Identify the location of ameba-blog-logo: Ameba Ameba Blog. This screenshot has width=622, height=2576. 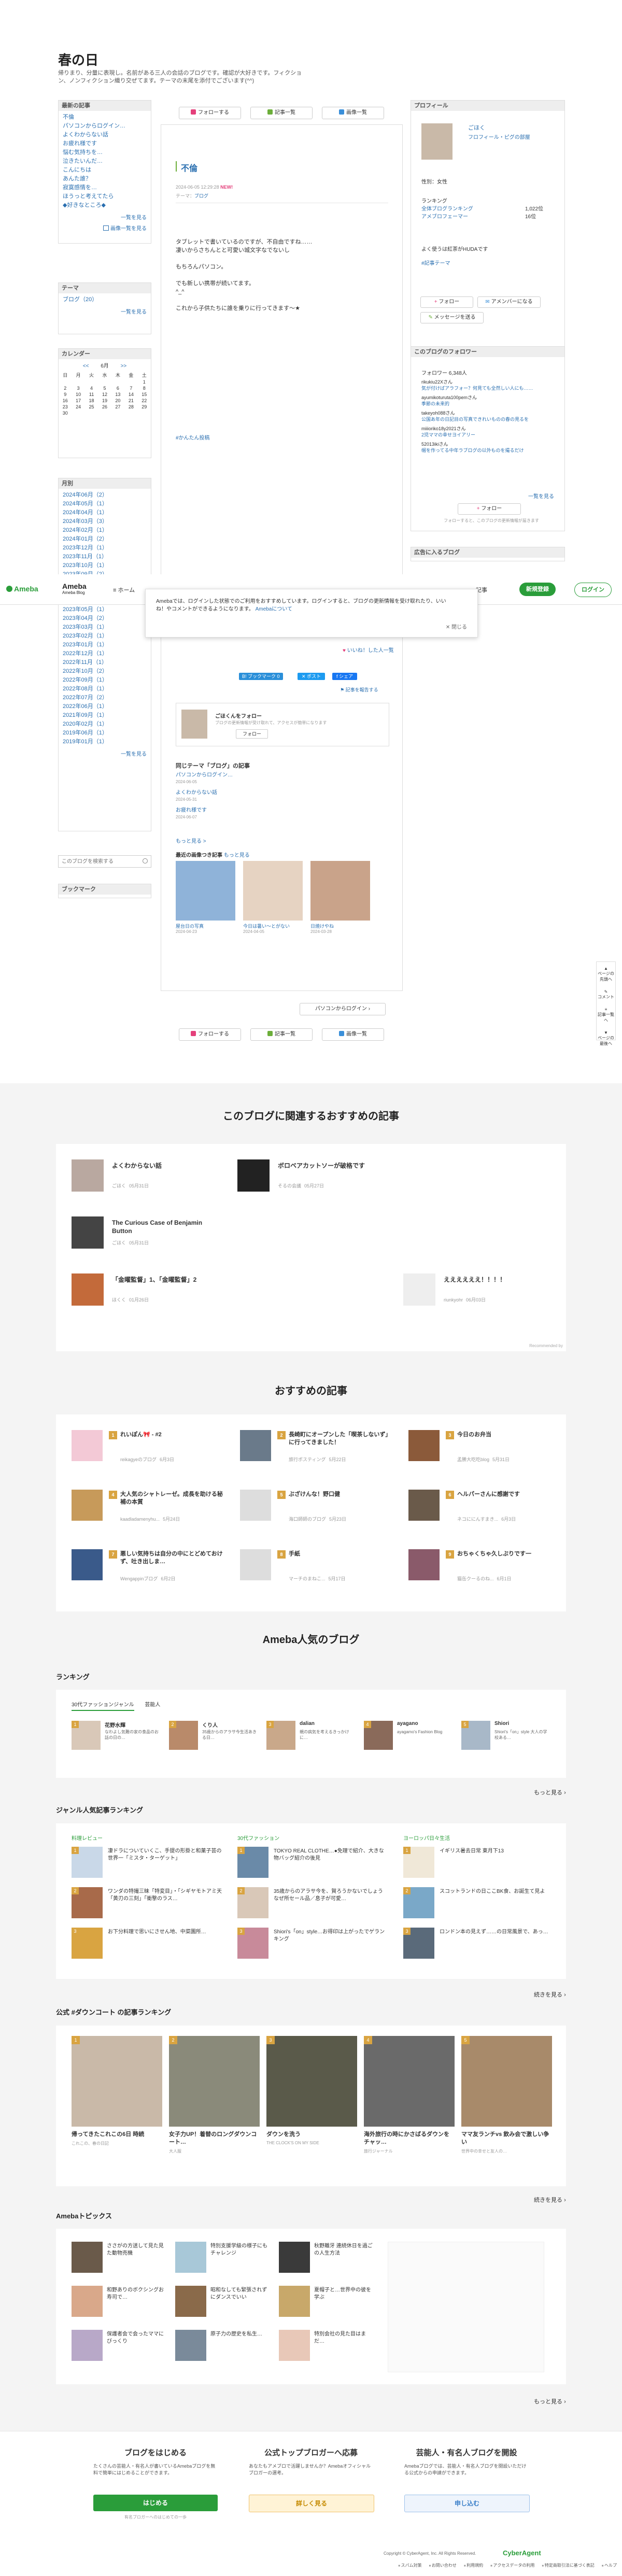
(74, 588).